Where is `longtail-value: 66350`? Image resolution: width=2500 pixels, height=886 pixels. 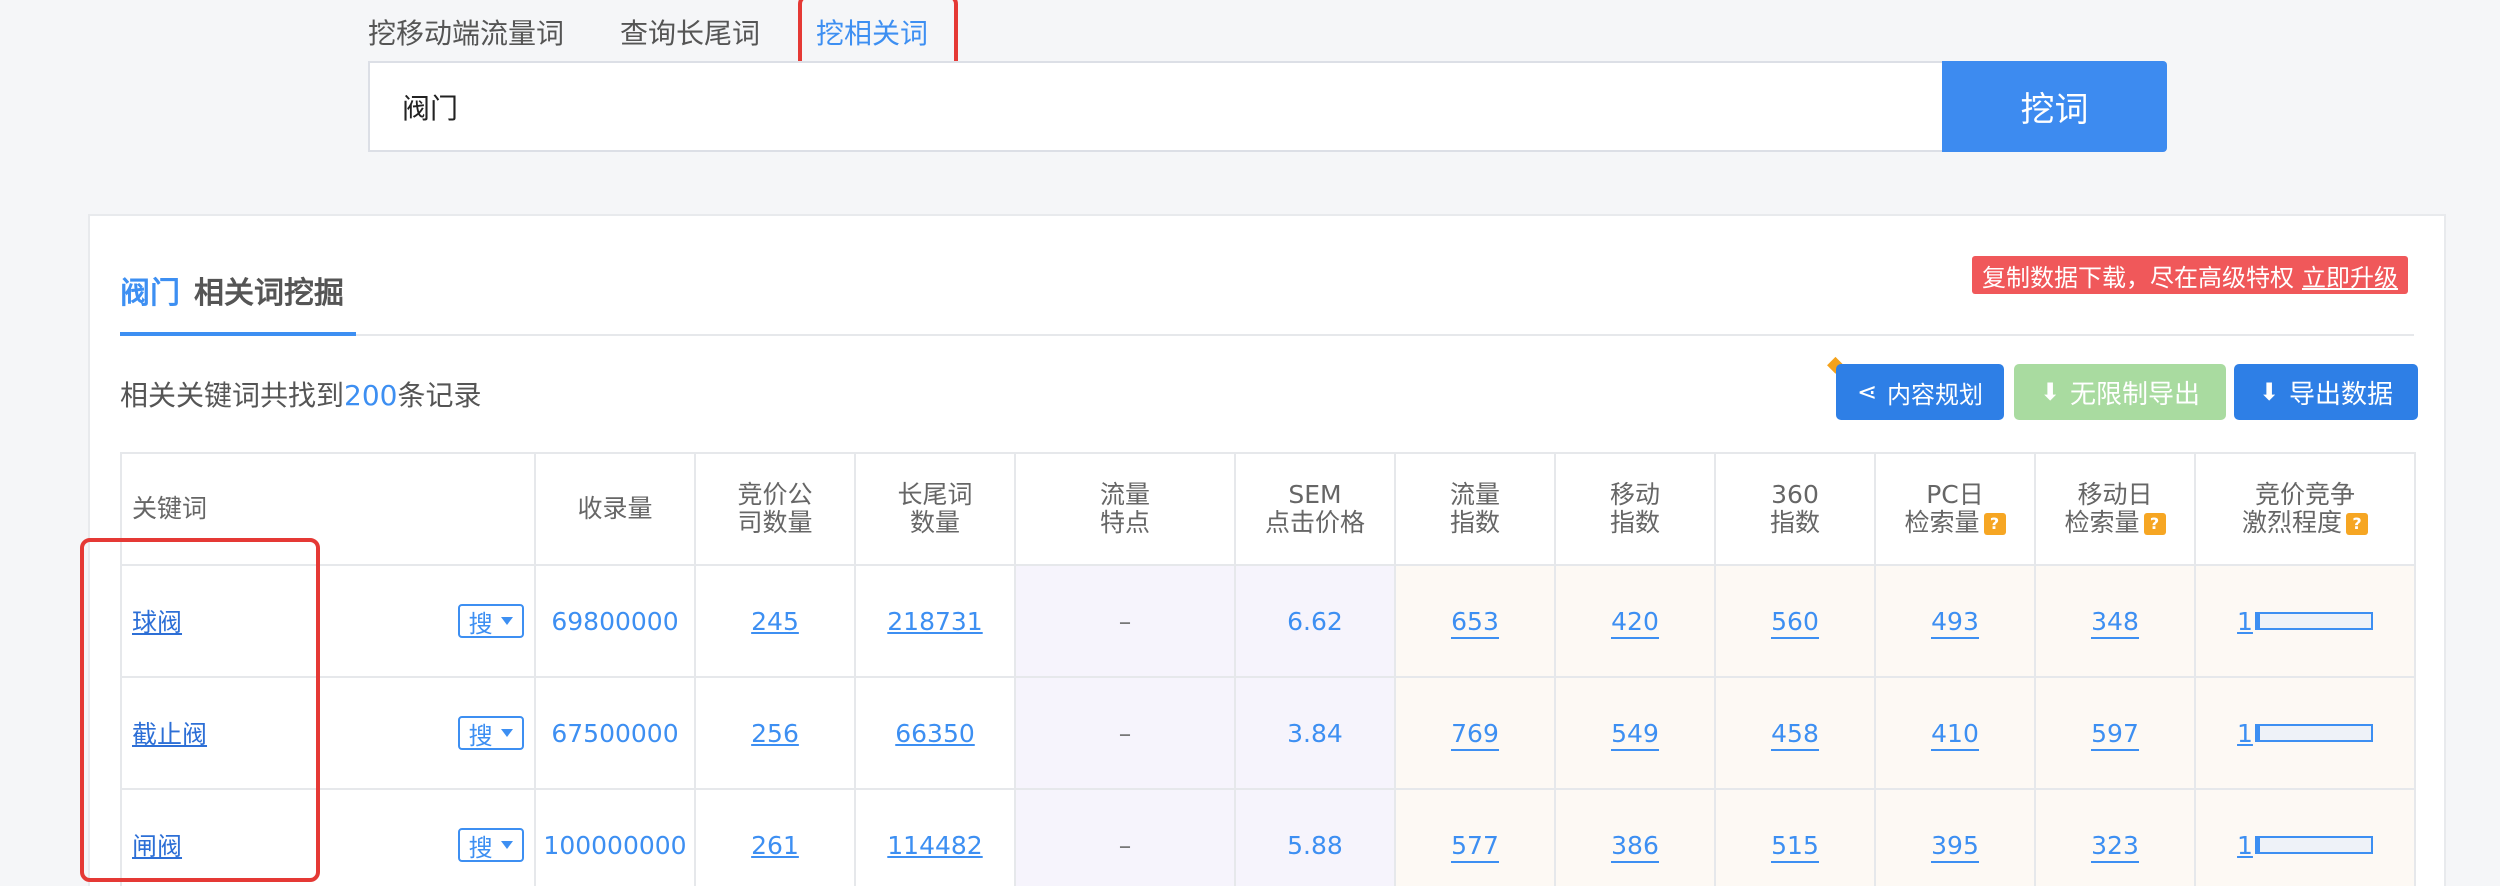
longtail-value: 66350 is located at coordinates (935, 733).